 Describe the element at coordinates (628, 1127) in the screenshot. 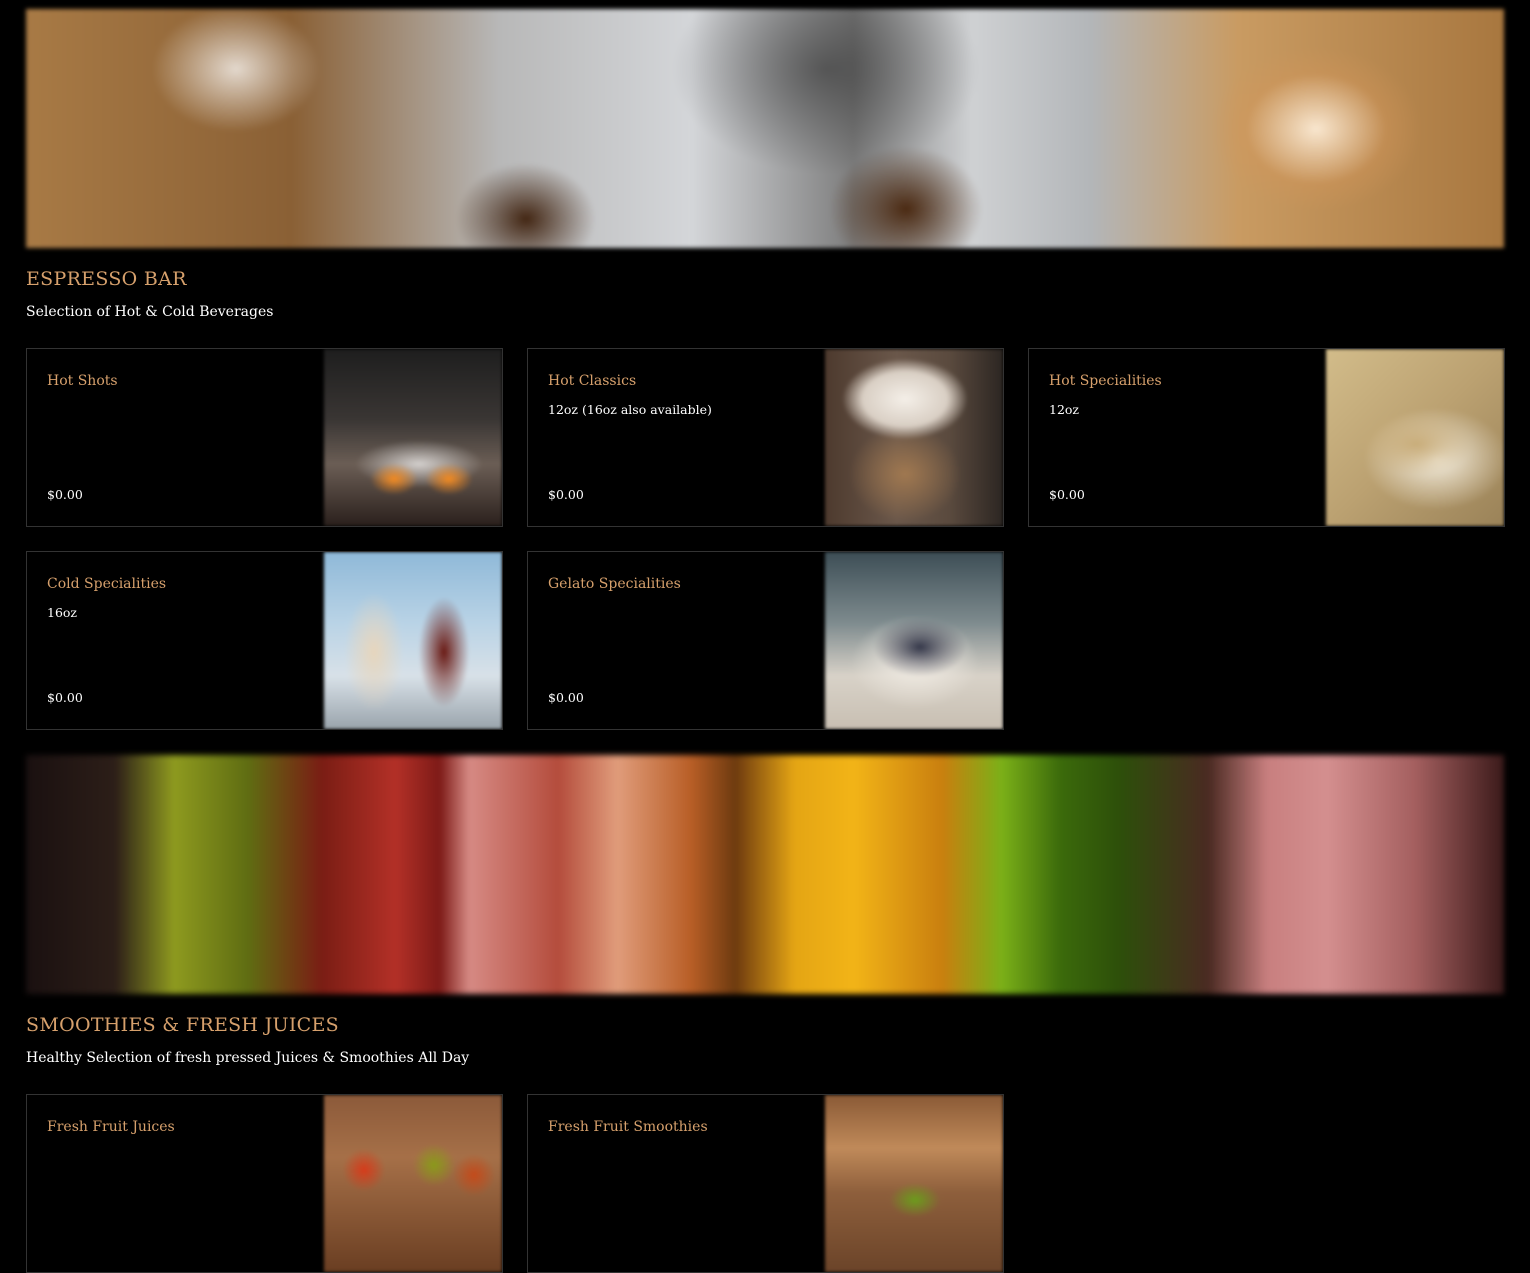

I see `menu-item-name: Fresh Fruit Smoothies` at that location.